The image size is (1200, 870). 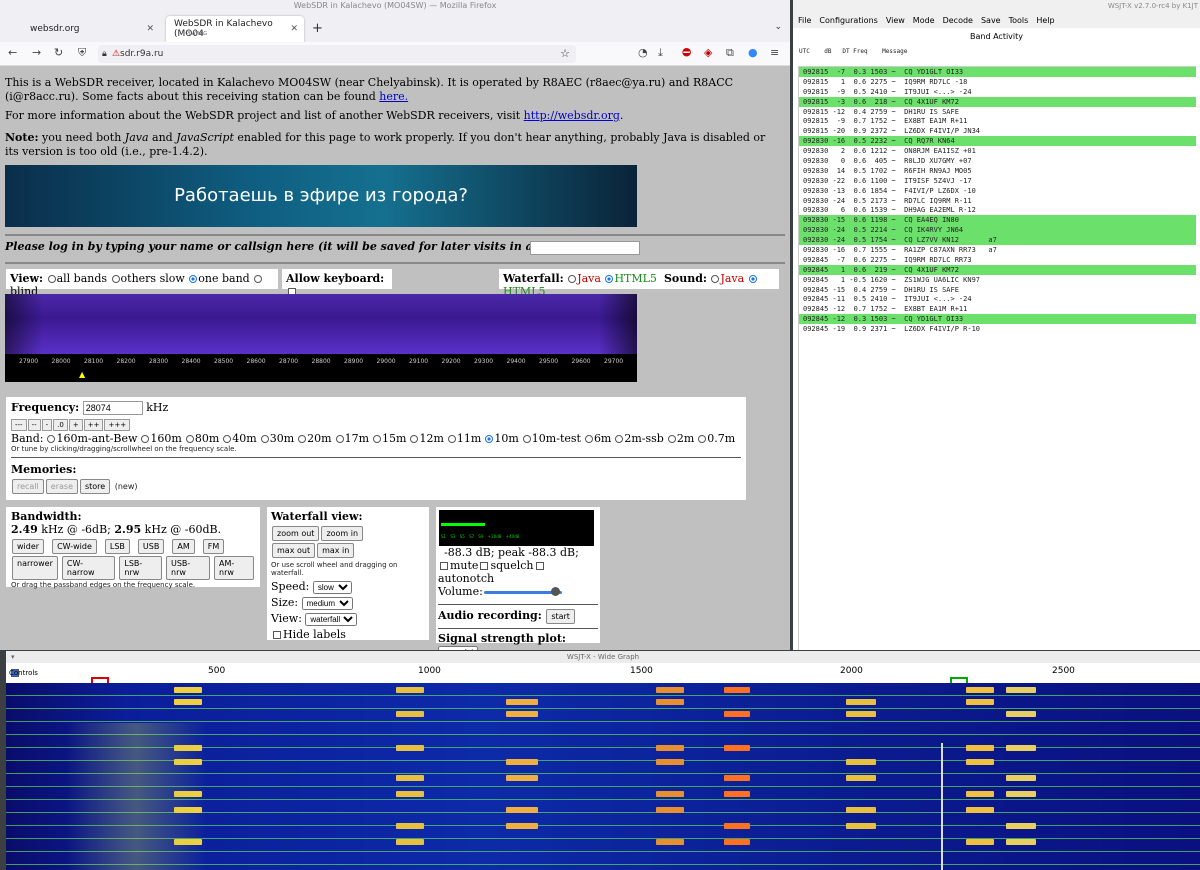 I want to click on extensions-icon: ⧉, so click(x=730, y=53).